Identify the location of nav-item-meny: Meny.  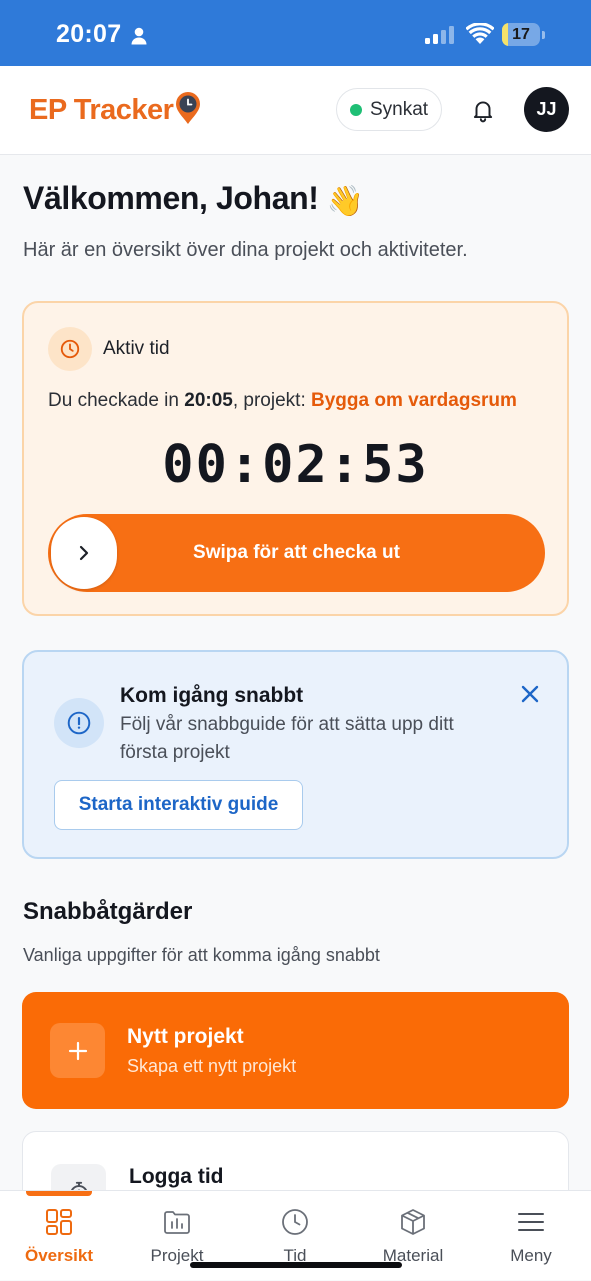
(531, 1236).